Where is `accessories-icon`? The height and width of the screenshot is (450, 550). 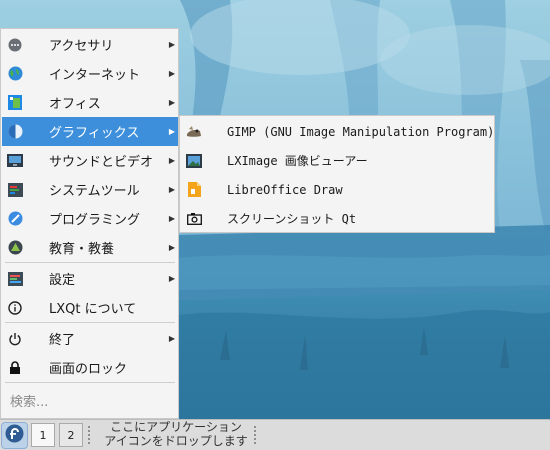
accessories-icon is located at coordinates (15, 45).